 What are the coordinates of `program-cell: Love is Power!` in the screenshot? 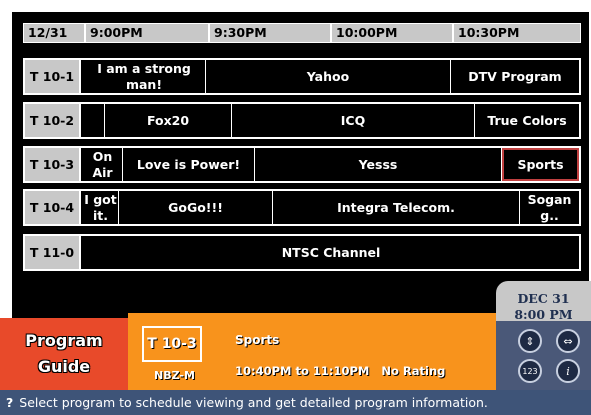 It's located at (189, 164).